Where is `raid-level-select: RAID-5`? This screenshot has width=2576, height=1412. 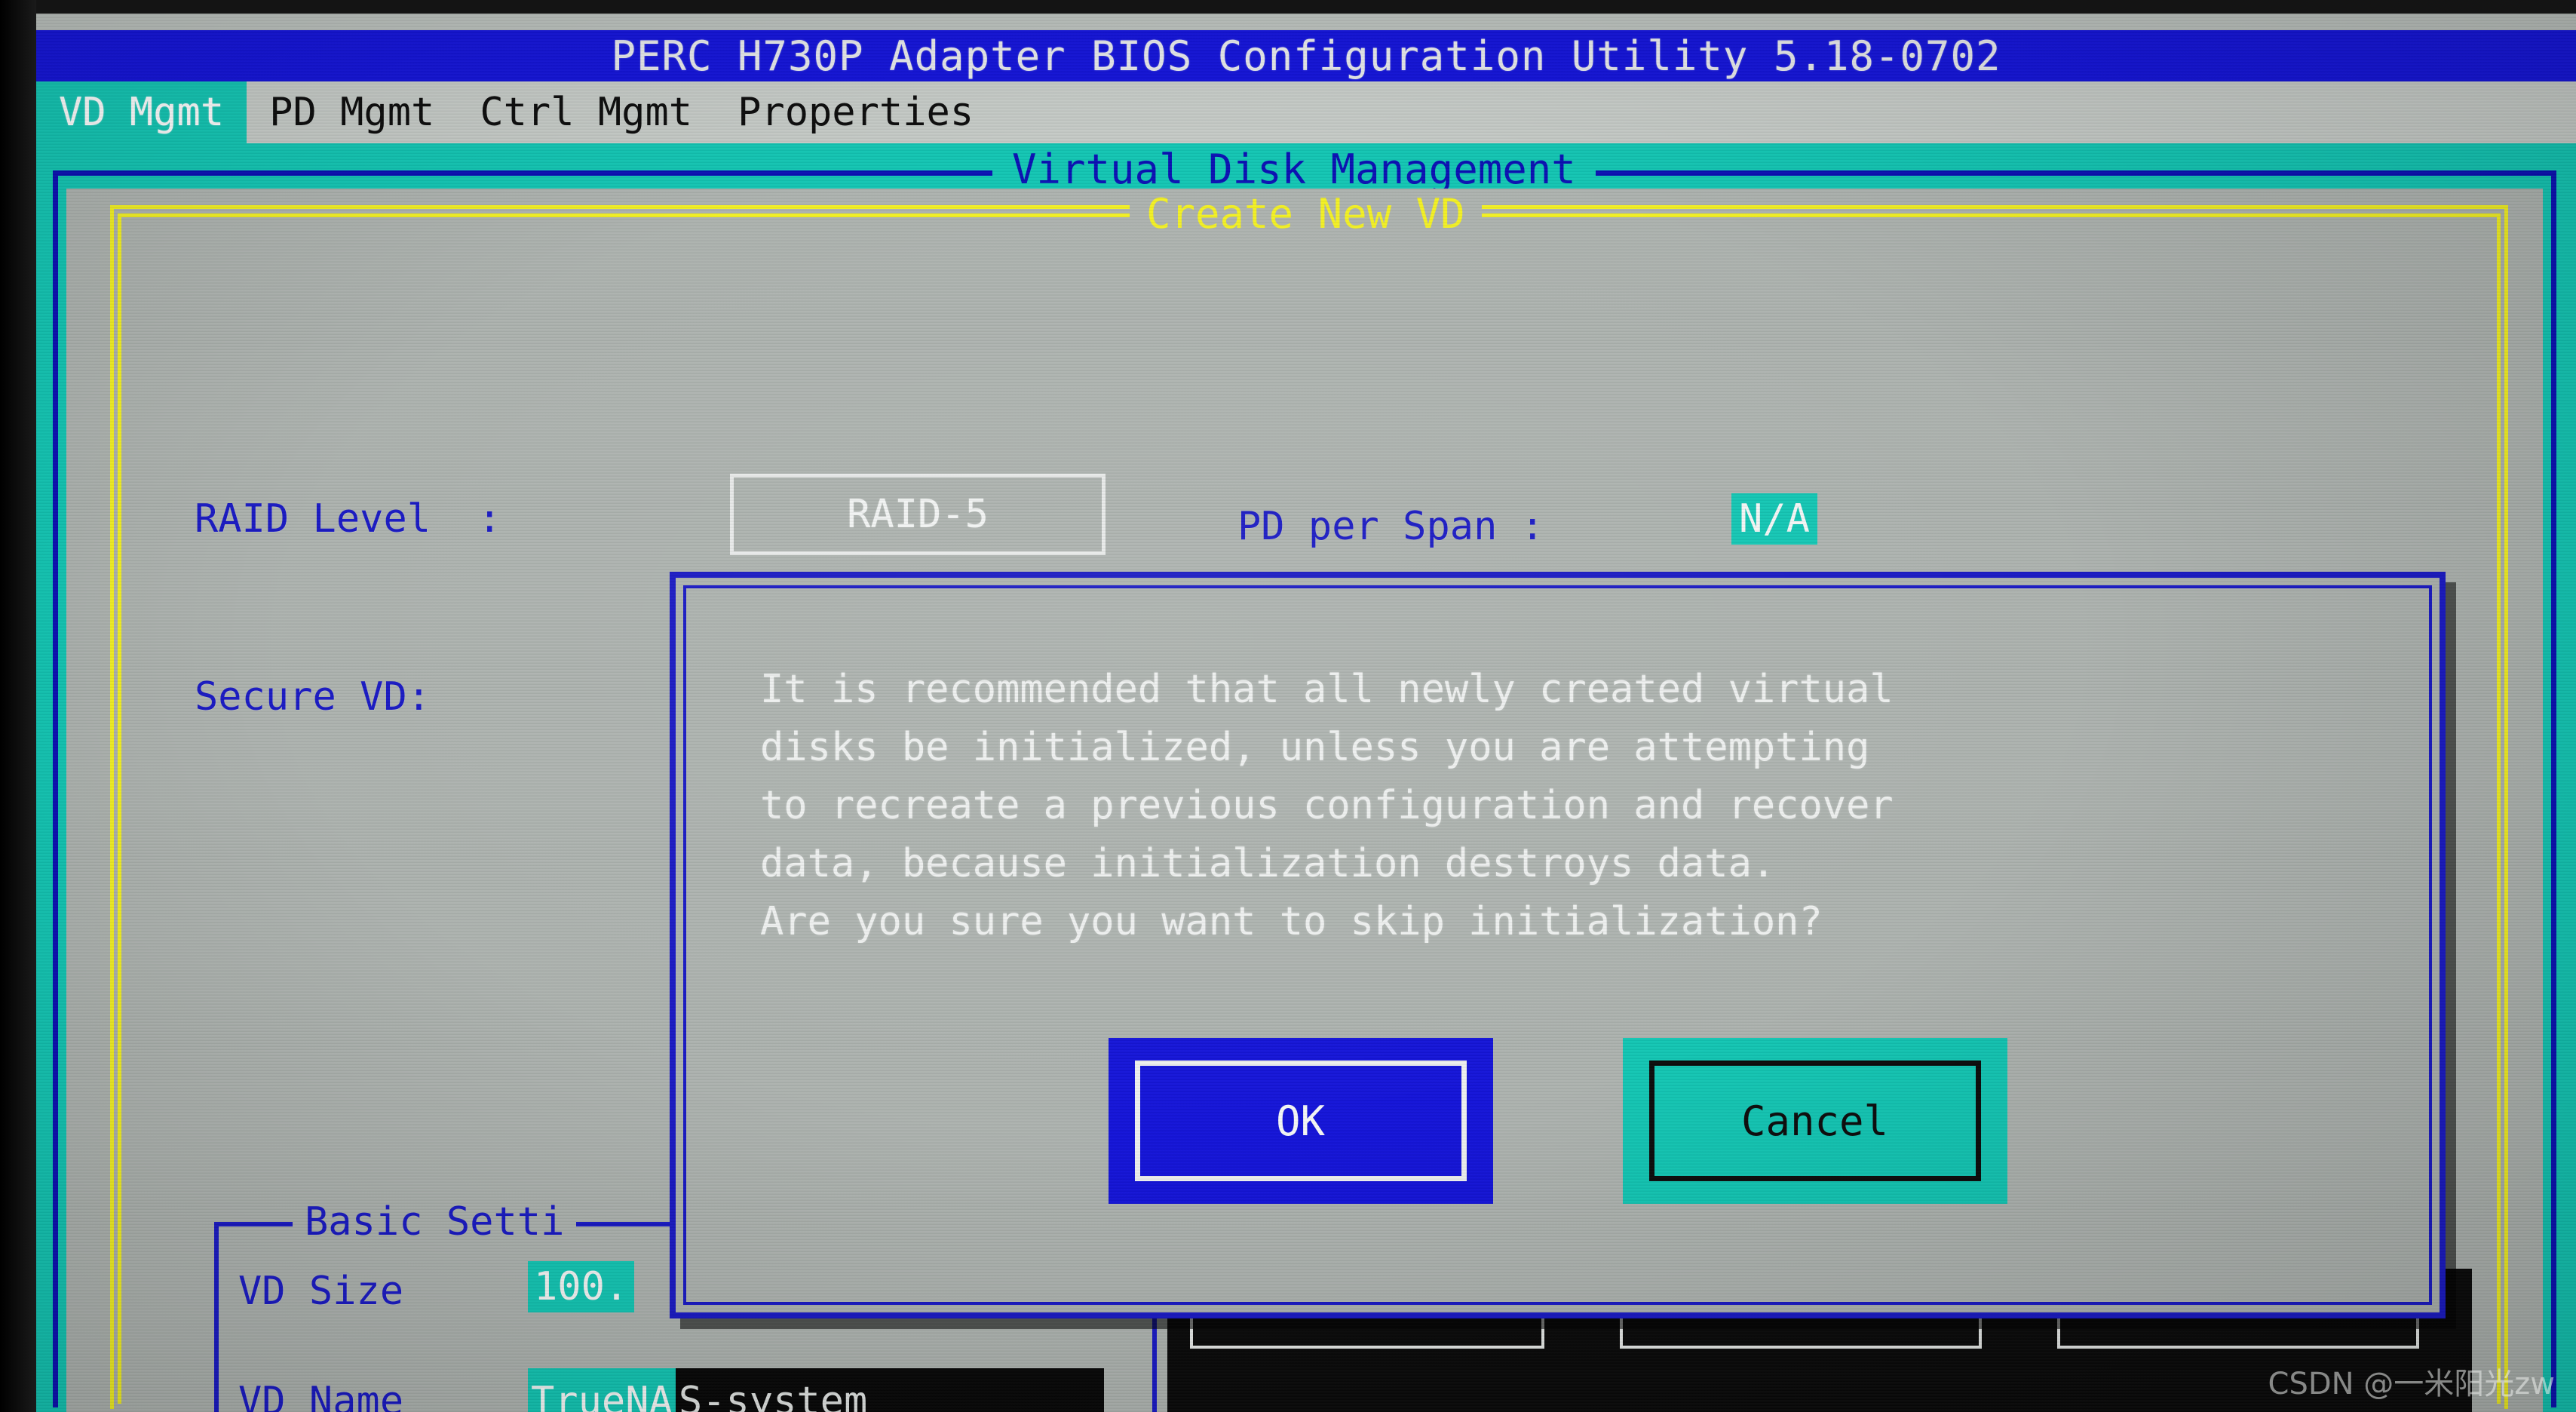
raid-level-select: RAID-5 is located at coordinates (918, 514).